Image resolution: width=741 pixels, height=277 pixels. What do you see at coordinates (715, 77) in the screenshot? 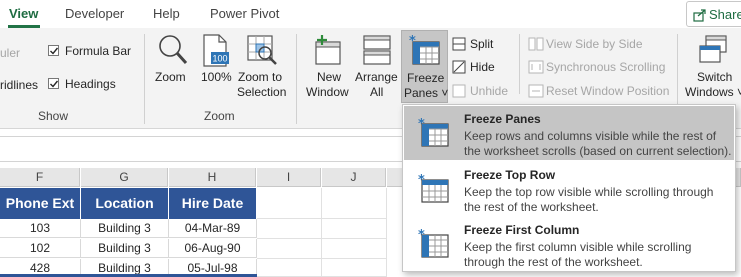
I see `switch-windows-label-1: Switch` at bounding box center [715, 77].